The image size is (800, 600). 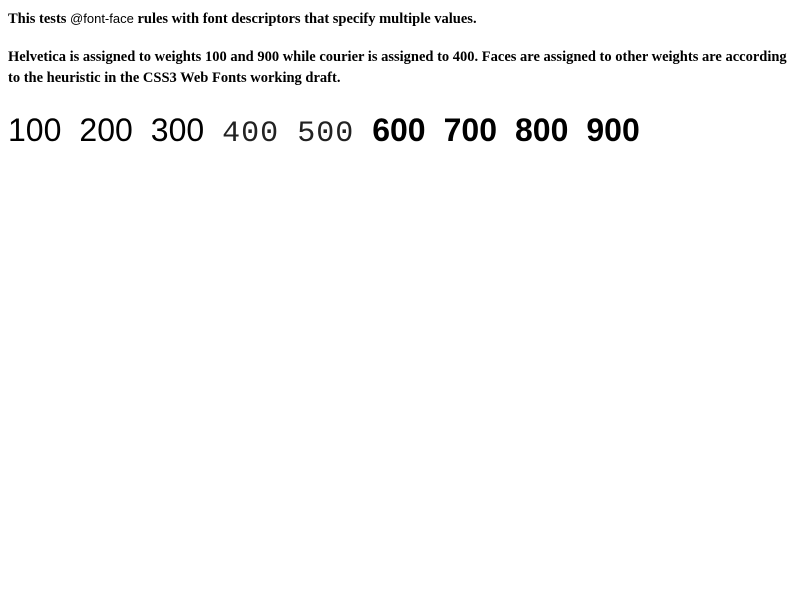 What do you see at coordinates (613, 130) in the screenshot?
I see `weight-sample-900: 900` at bounding box center [613, 130].